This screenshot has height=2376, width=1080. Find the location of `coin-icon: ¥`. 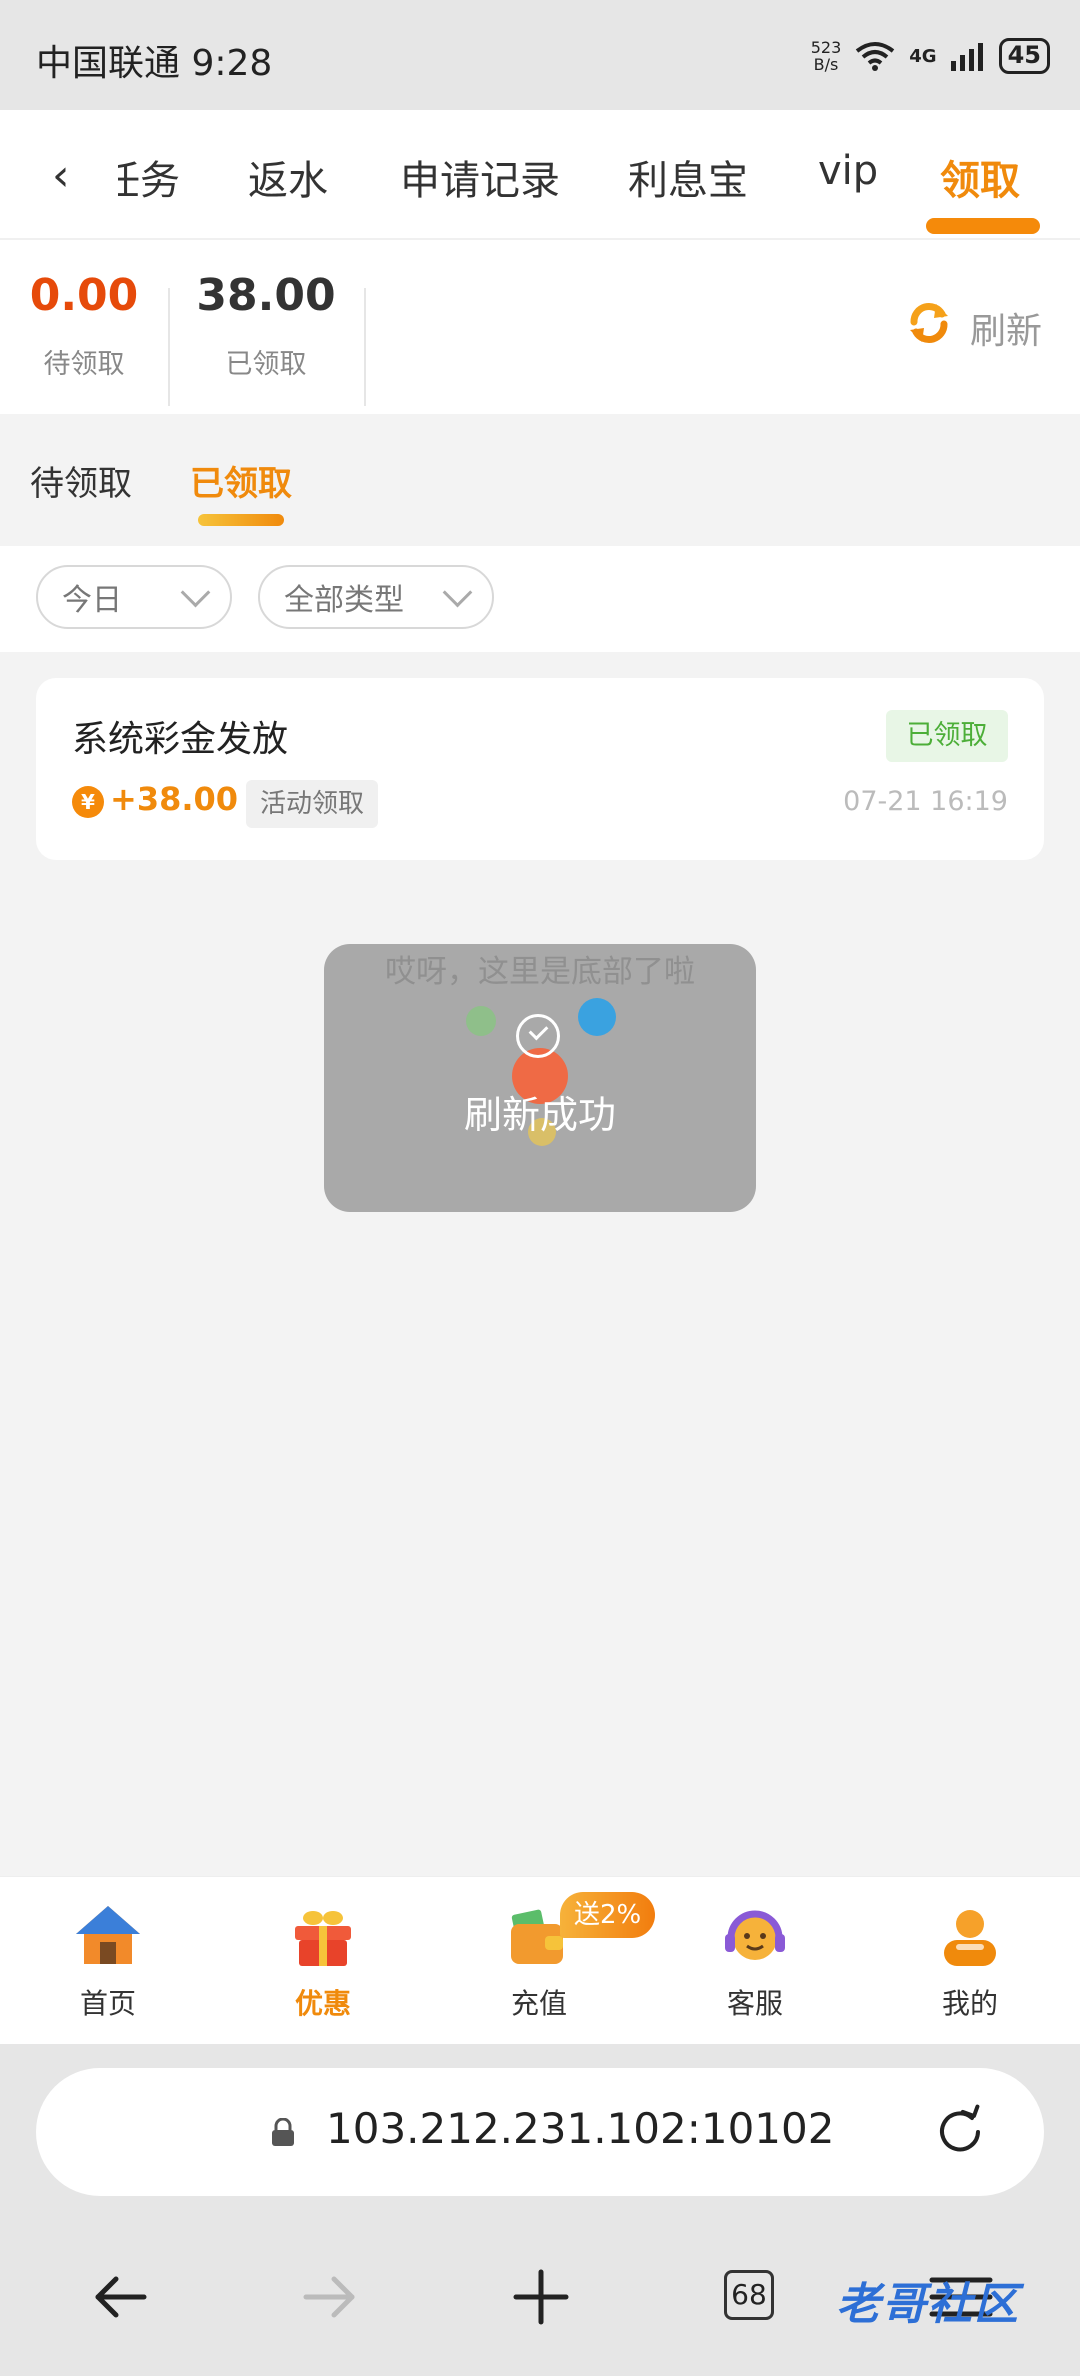

coin-icon: ¥ is located at coordinates (88, 802).